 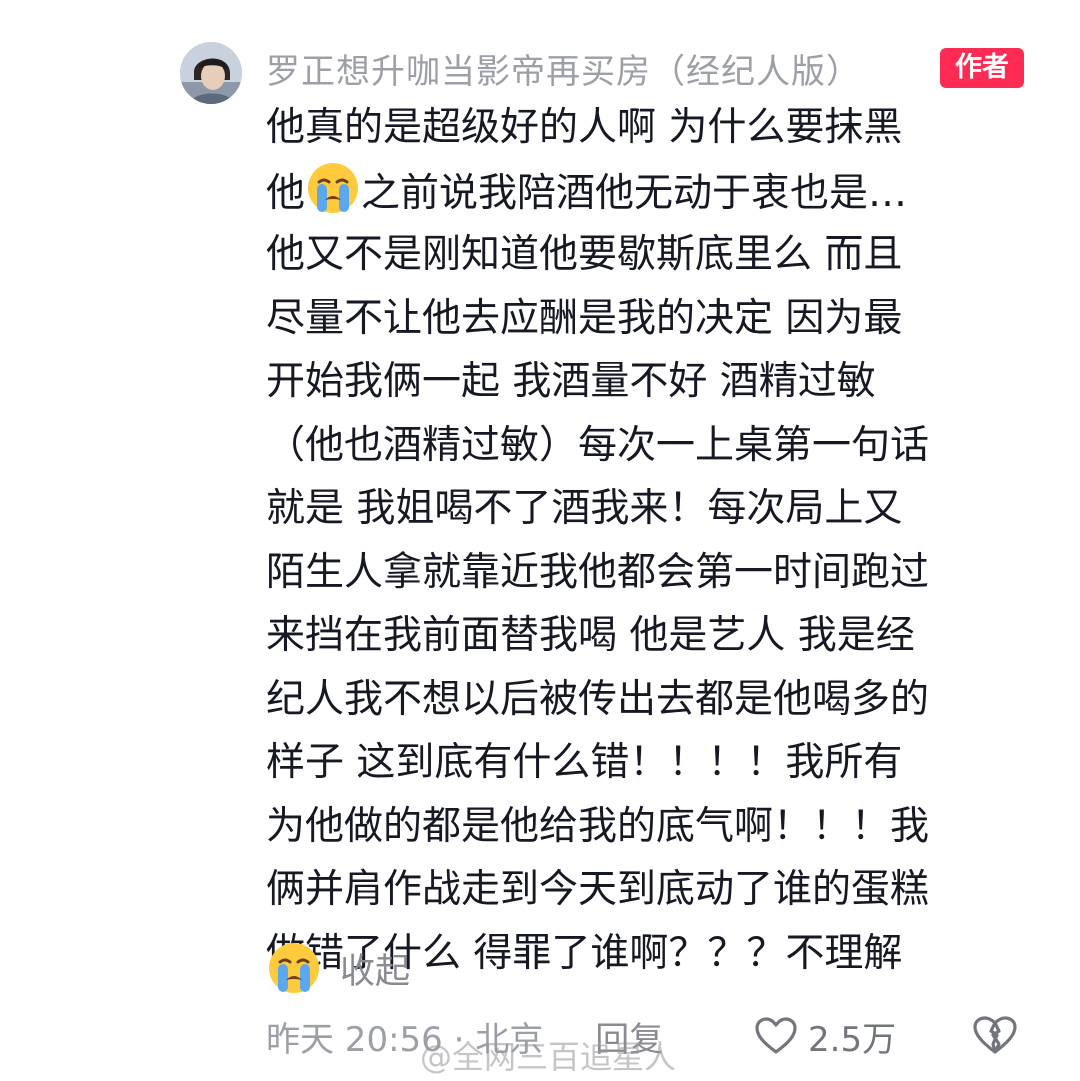 What do you see at coordinates (584, 318) in the screenshot?
I see `comment-line-text: 尽量不让他去应酬是我的决定 因为最` at bounding box center [584, 318].